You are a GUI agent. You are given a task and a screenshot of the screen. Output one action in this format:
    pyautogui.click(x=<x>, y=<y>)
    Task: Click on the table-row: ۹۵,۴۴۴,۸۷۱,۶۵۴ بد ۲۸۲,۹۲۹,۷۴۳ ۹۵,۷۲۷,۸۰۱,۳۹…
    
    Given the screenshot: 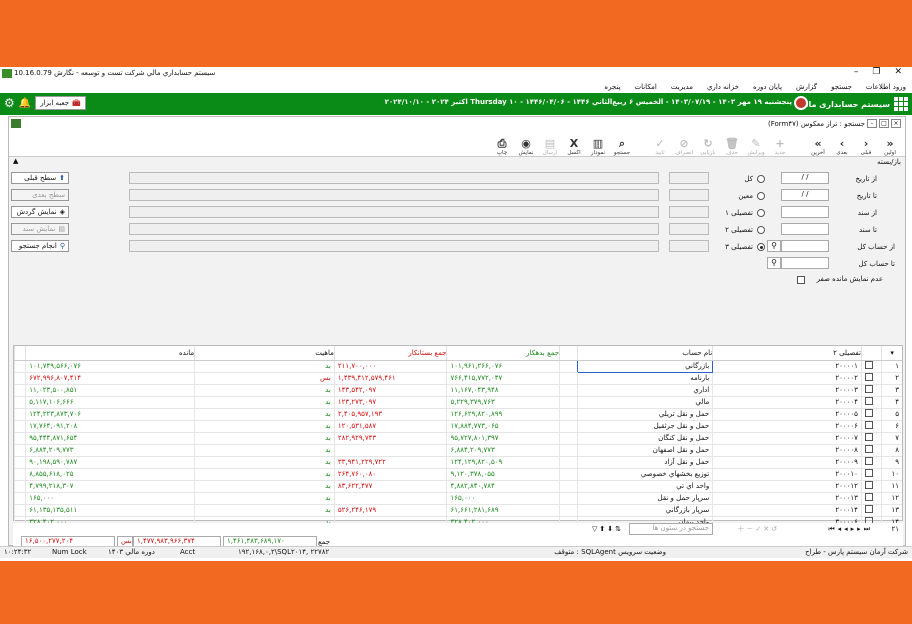 What is the action you would take?
    pyautogui.click(x=457, y=438)
    